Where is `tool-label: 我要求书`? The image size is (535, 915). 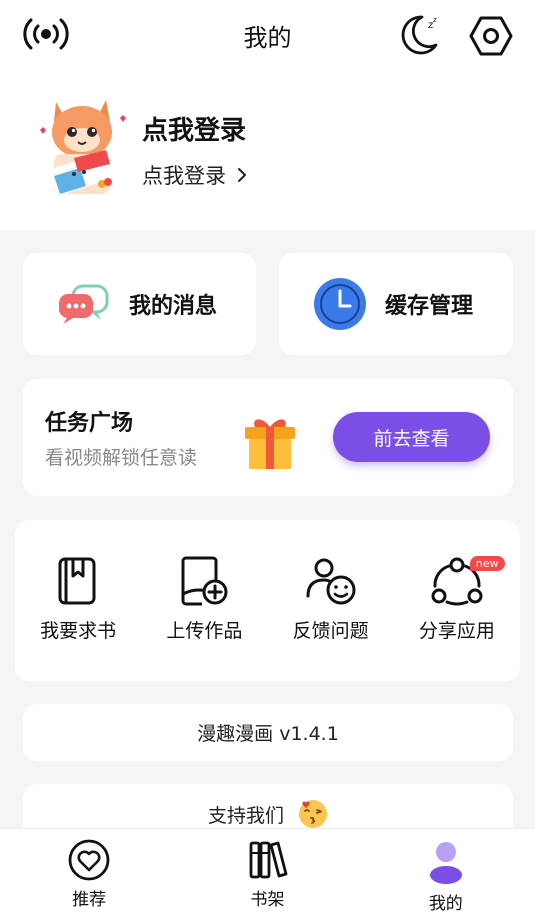
tool-label: 我要求书 is located at coordinates (78, 631).